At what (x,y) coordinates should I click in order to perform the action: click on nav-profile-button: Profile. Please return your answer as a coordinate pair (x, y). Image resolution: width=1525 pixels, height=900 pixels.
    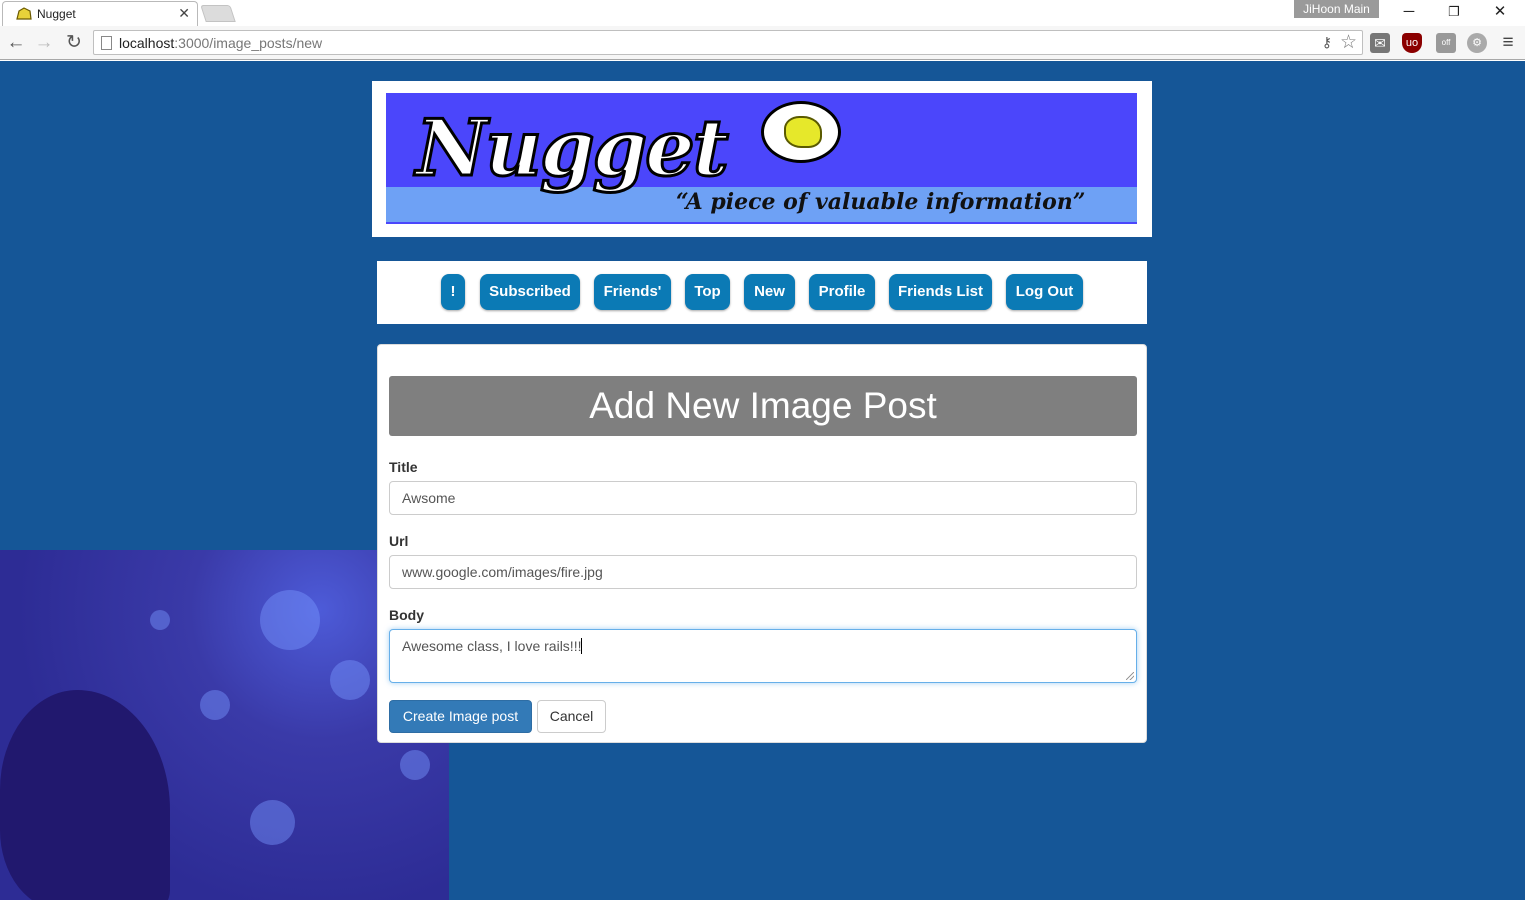
    Looking at the image, I should click on (842, 292).